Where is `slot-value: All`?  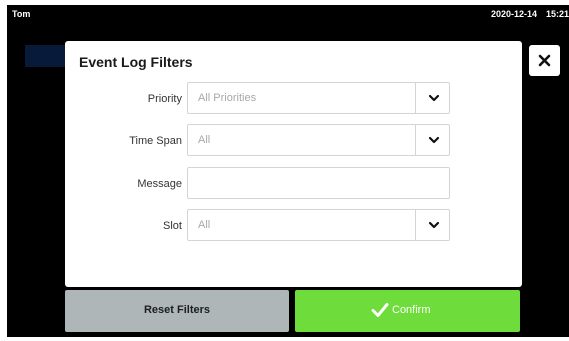
slot-value: All is located at coordinates (204, 225).